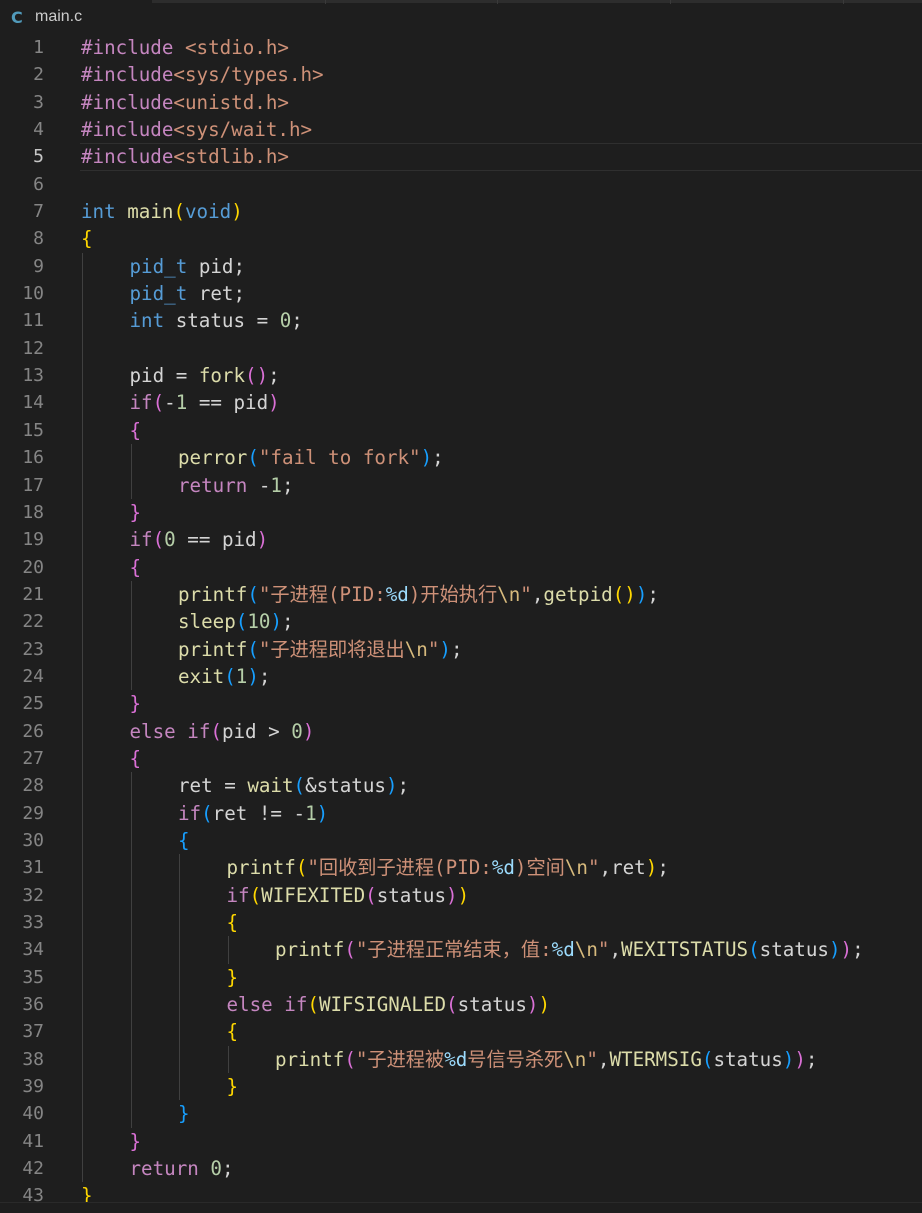 This screenshot has height=1213, width=922. I want to click on code-line: 28 ret = wait(&status);, so click(461, 786).